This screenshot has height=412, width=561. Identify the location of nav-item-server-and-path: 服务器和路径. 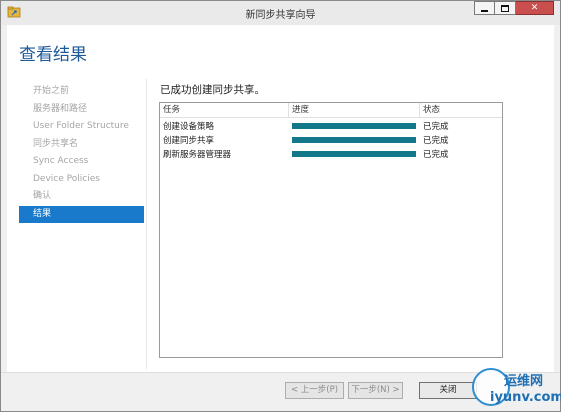
(81, 110).